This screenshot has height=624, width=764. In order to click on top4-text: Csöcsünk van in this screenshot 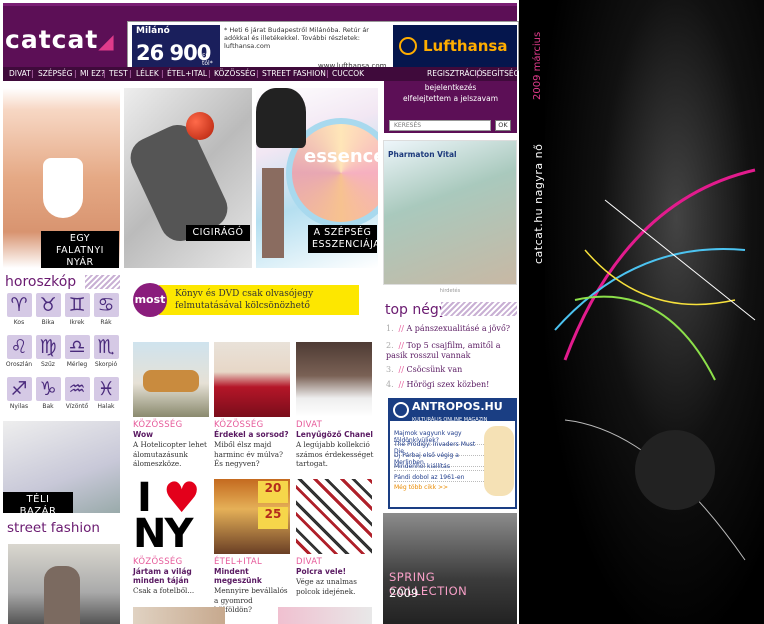, I will do `click(434, 369)`.